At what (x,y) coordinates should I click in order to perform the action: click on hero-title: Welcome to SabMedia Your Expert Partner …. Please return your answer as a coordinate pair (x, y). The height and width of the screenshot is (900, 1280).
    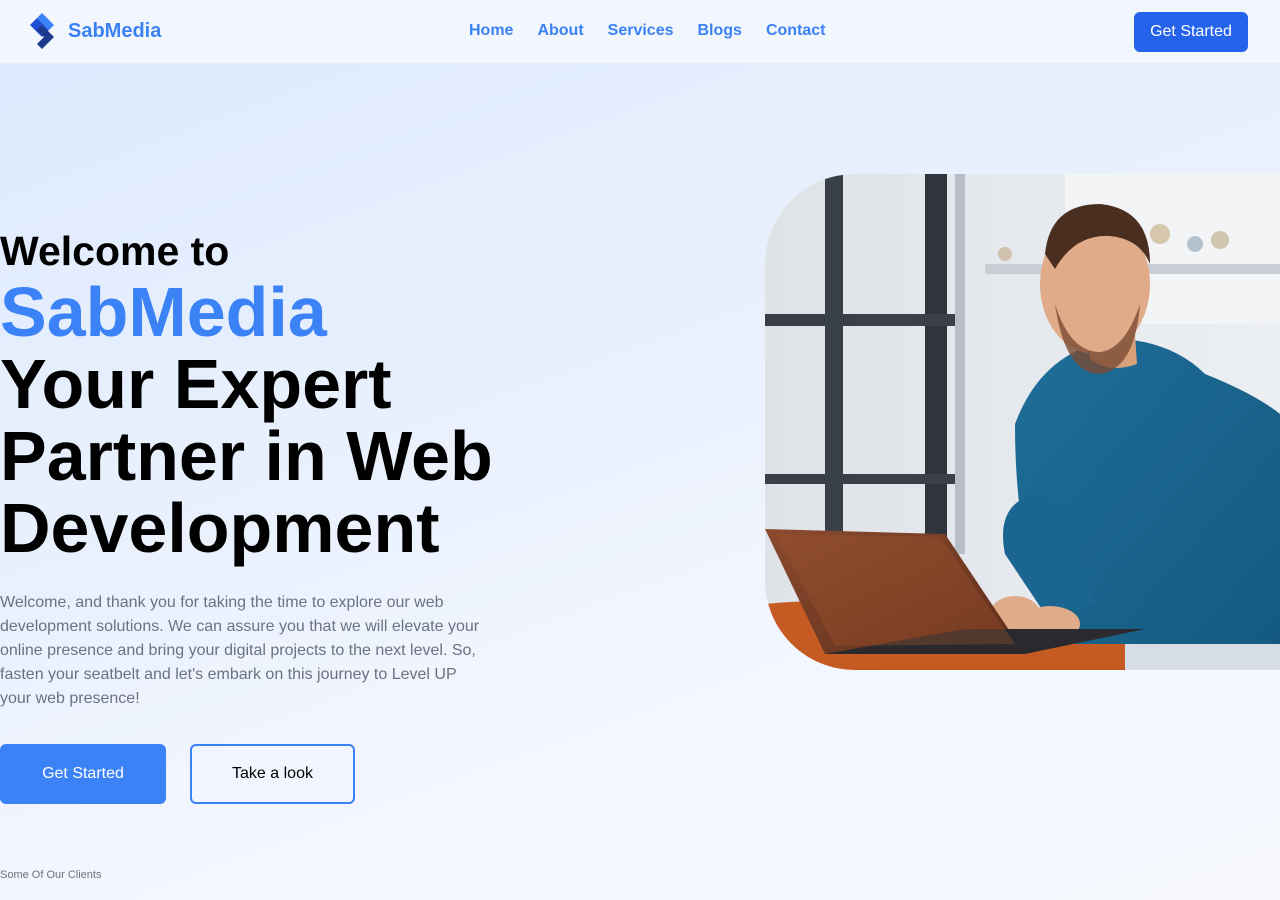
    Looking at the image, I should click on (246, 395).